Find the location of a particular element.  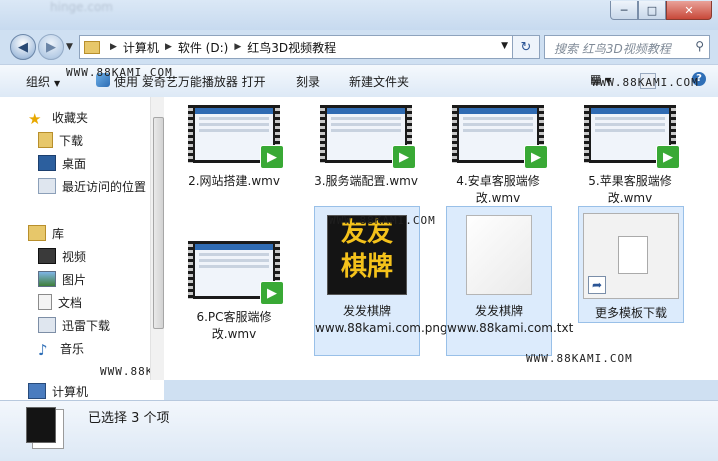

file-name: 3.服务端配置.wmv is located at coordinates (366, 181).